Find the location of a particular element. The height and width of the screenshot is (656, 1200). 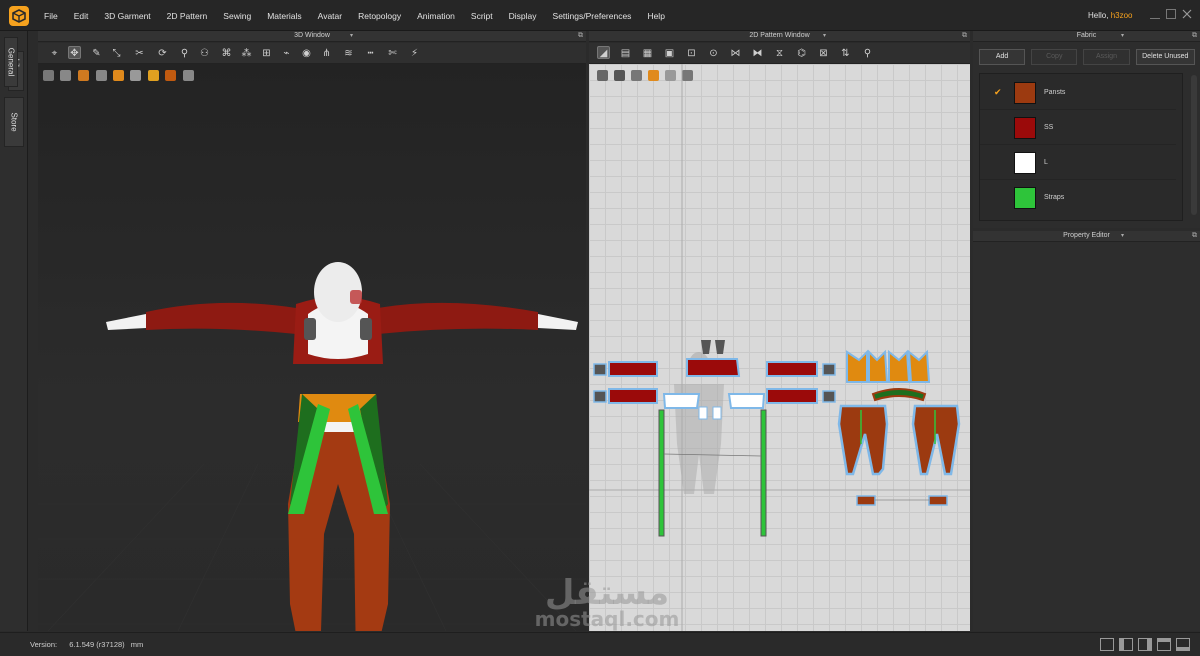

segment-pin-icon: ⤡ is located at coordinates (116, 53).